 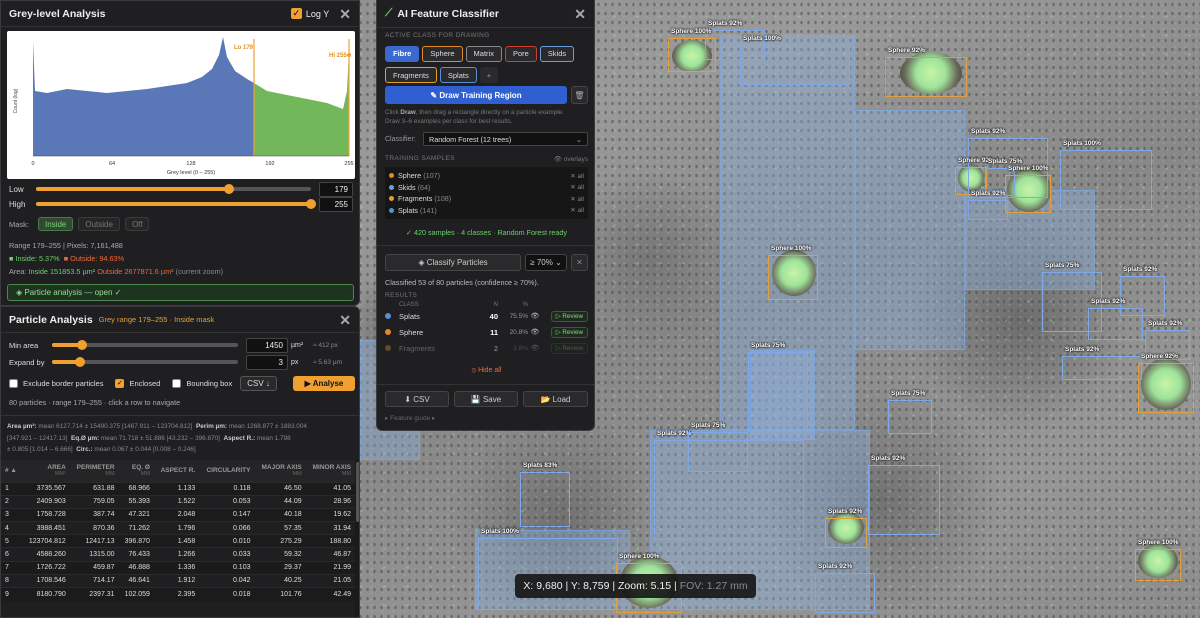 What do you see at coordinates (176, 204) in the screenshot?
I see `high-slider` at bounding box center [176, 204].